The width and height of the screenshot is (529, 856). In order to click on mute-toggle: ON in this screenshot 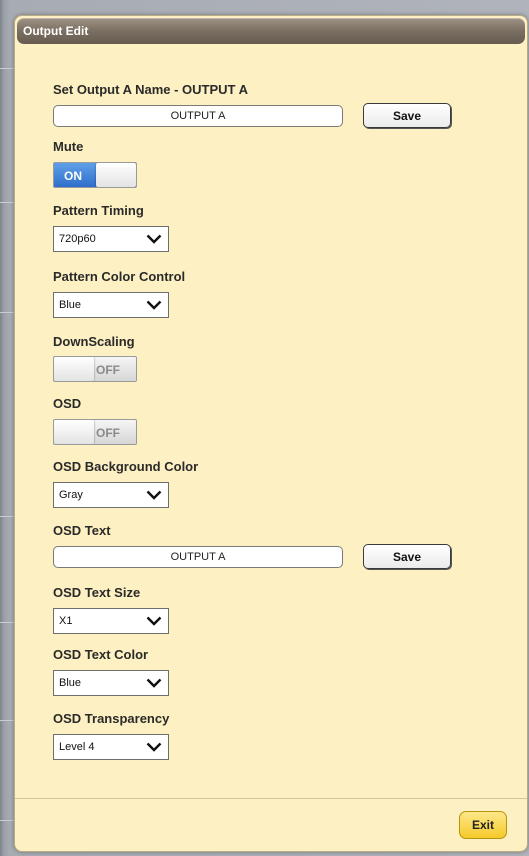, I will do `click(95, 175)`.